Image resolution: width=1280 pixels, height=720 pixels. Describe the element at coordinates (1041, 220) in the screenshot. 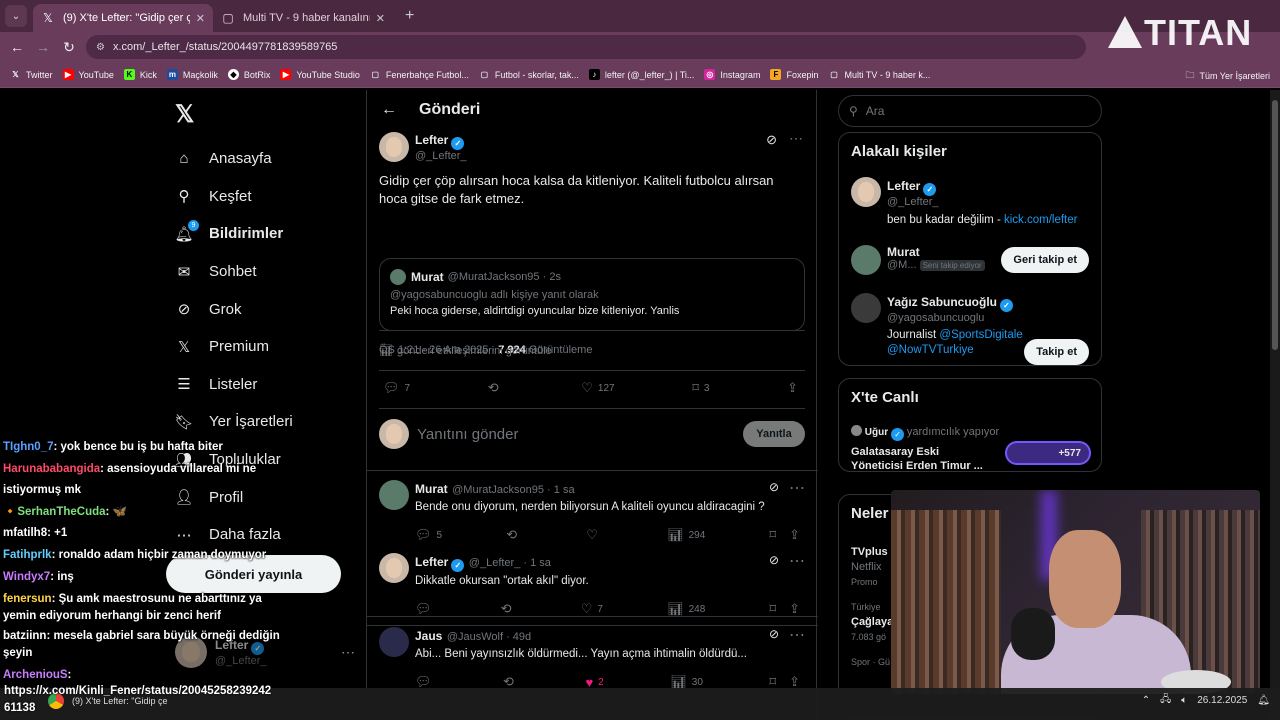

I see `bio-link: kick.com/lefter` at that location.